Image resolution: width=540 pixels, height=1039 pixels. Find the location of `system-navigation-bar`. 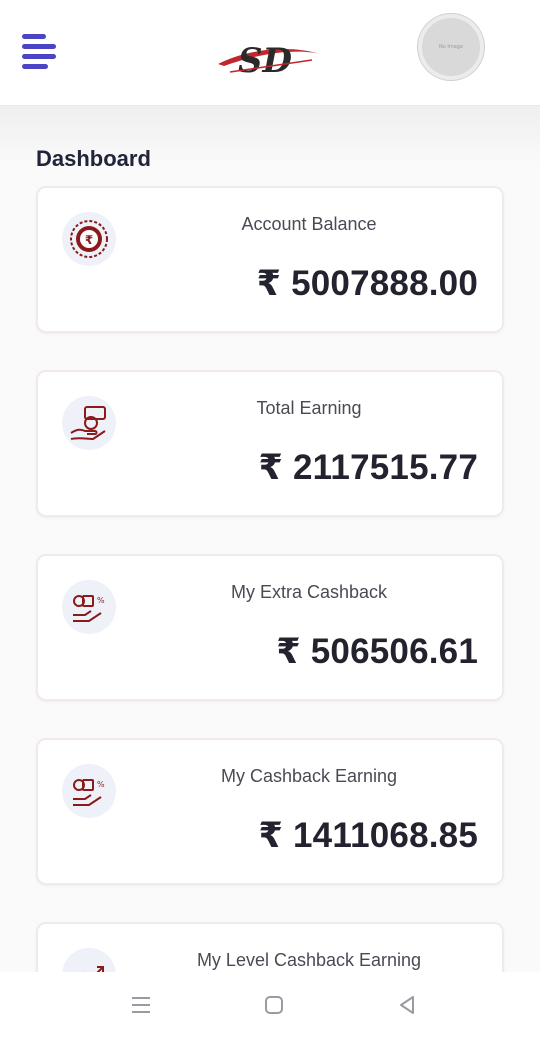

system-navigation-bar is located at coordinates (270, 1005).